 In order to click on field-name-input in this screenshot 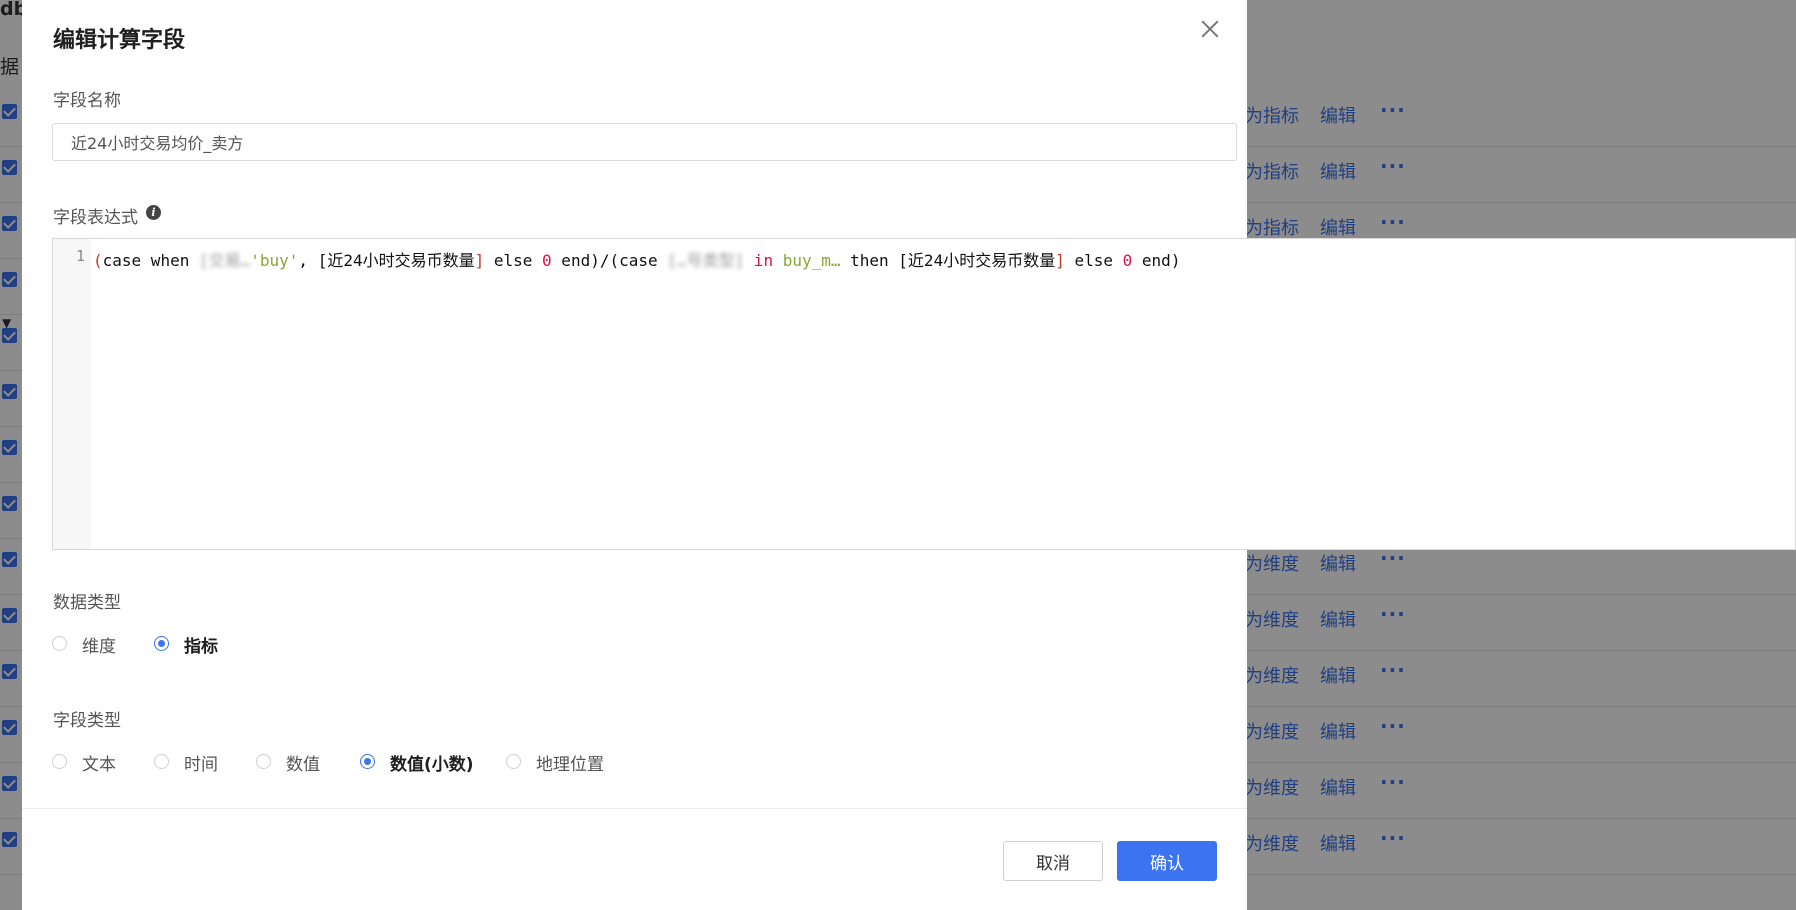, I will do `click(644, 142)`.